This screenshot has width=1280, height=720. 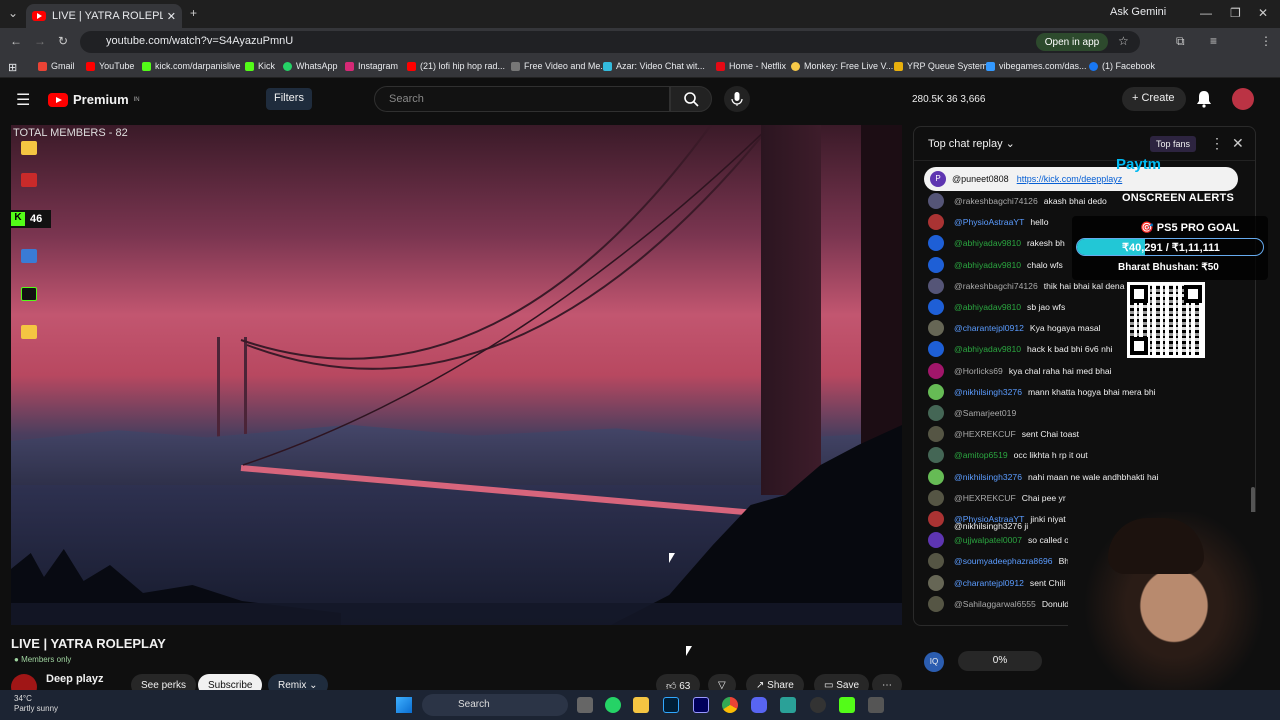 What do you see at coordinates (1090, 371) in the screenshot?
I see `chat-message: @Horlicks69 kya chal raha hai med bhai` at bounding box center [1090, 371].